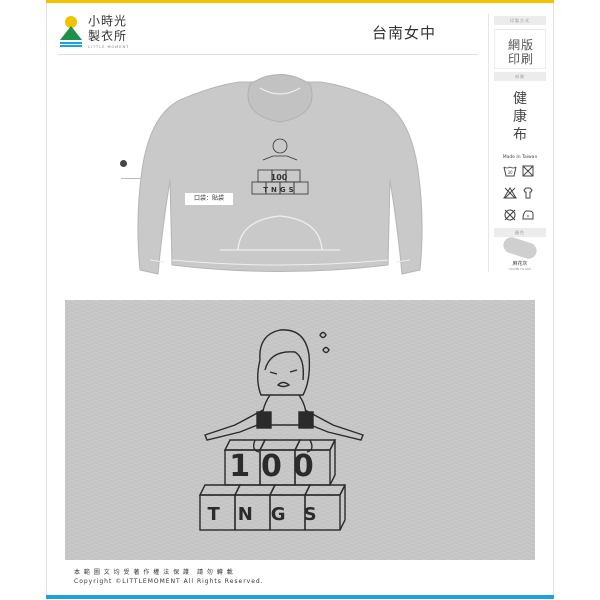 Image resolution: width=600 pixels, height=600 pixels. Describe the element at coordinates (300, 597) in the screenshot. I see `bottom-accent-bar` at that location.